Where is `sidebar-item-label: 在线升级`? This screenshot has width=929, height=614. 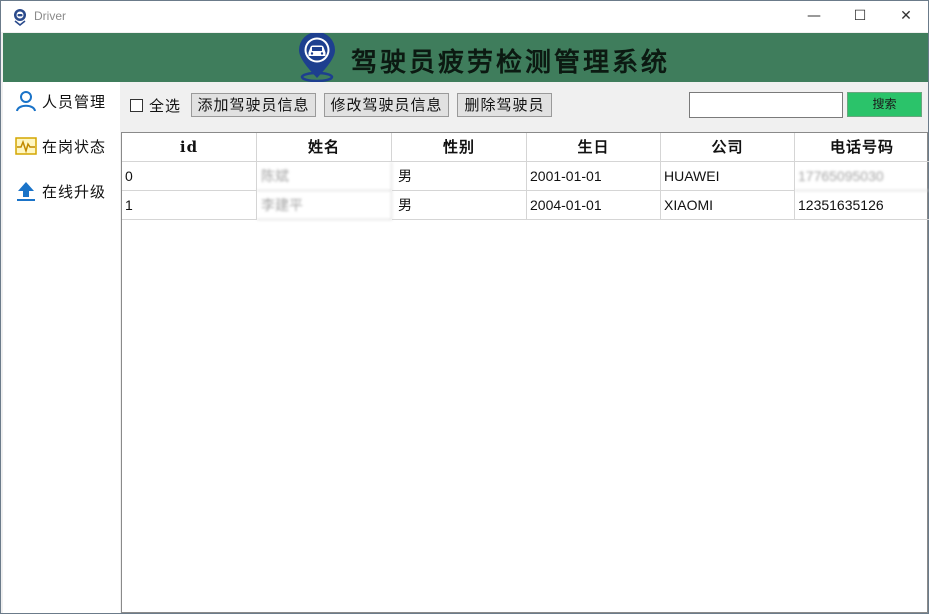 sidebar-item-label: 在线升级 is located at coordinates (74, 192).